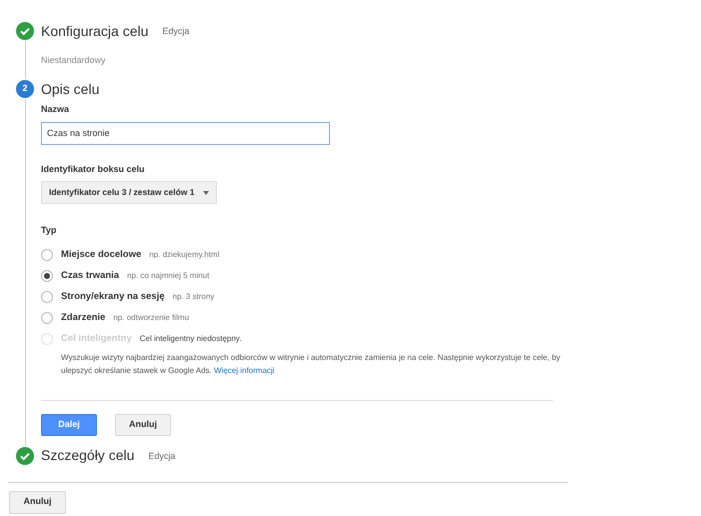 The image size is (701, 516). What do you see at coordinates (311, 364) in the screenshot?
I see `smart-goal-description: Wyszukuje wizyty najbardziej zaangażowanych odbiorców w witrynie i automatycznie zamienia je na cele. Następnie wykorzystuje te cele, by ulepszyć określanie stawek w Google Ads. Więcej informacji` at bounding box center [311, 364].